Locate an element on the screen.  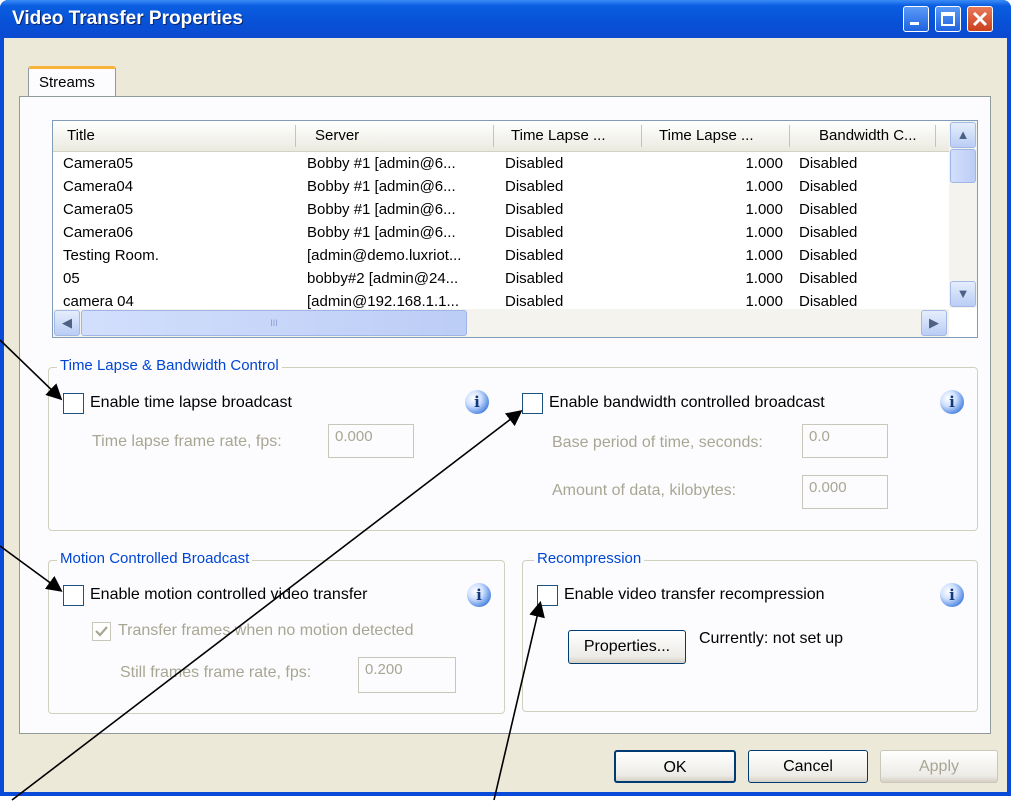
arrow-to-motion is located at coordinates (31, 568).